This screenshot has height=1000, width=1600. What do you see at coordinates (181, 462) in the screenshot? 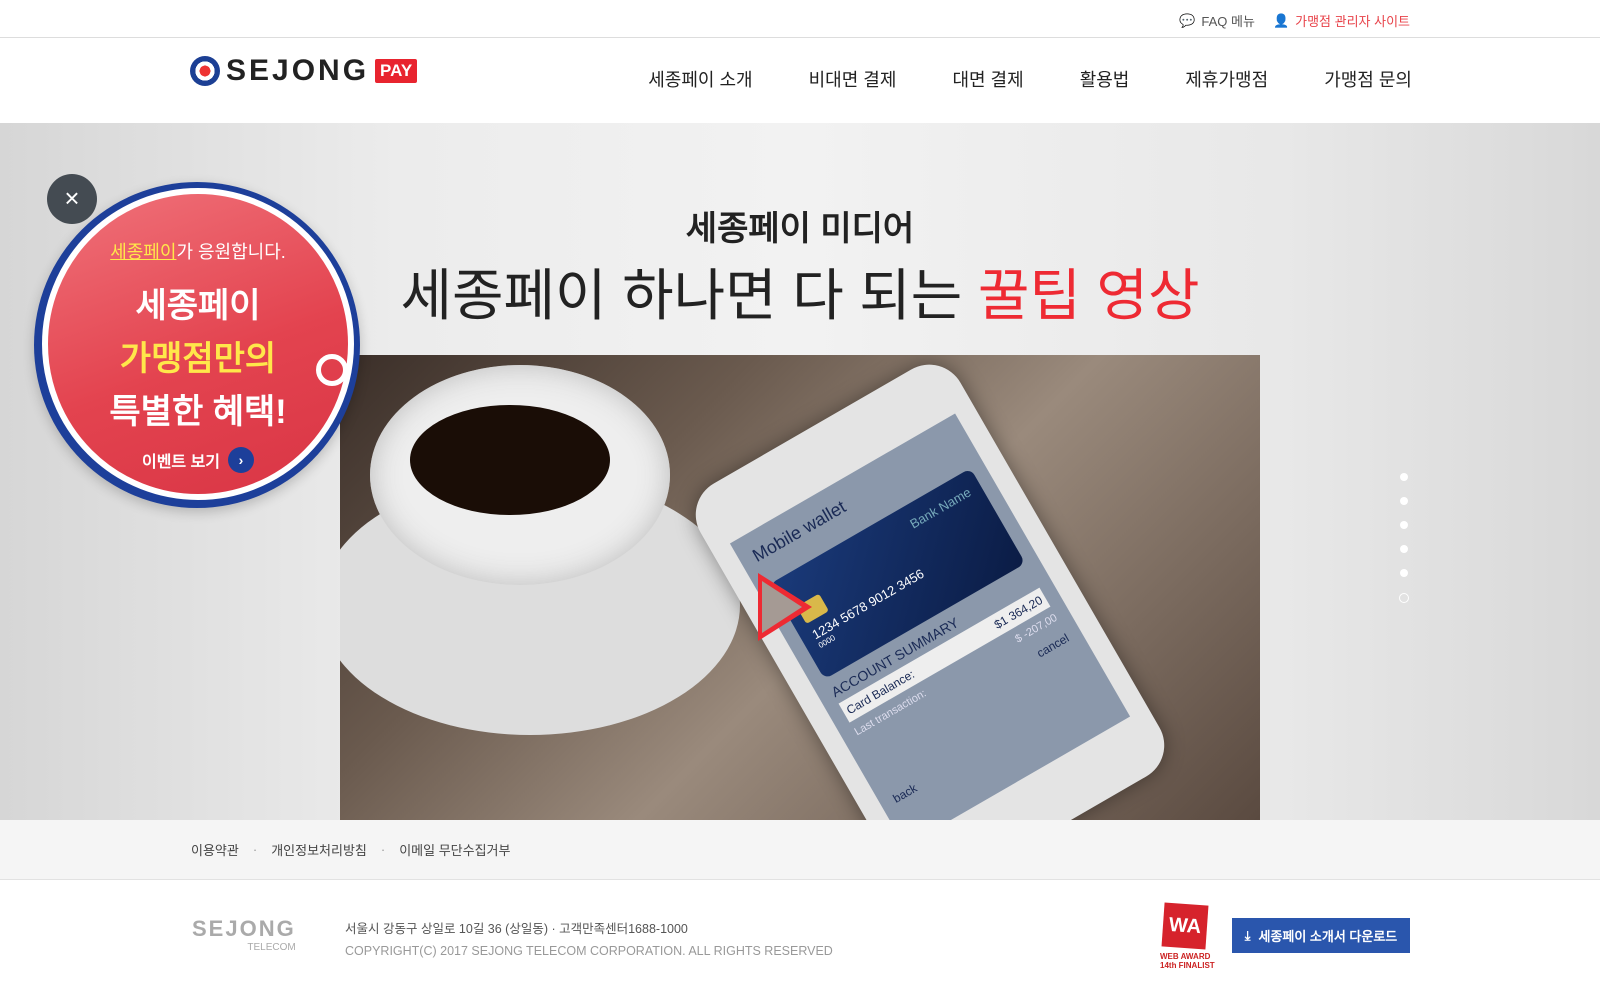
I see `event-label: 이벤트 보기` at bounding box center [181, 462].